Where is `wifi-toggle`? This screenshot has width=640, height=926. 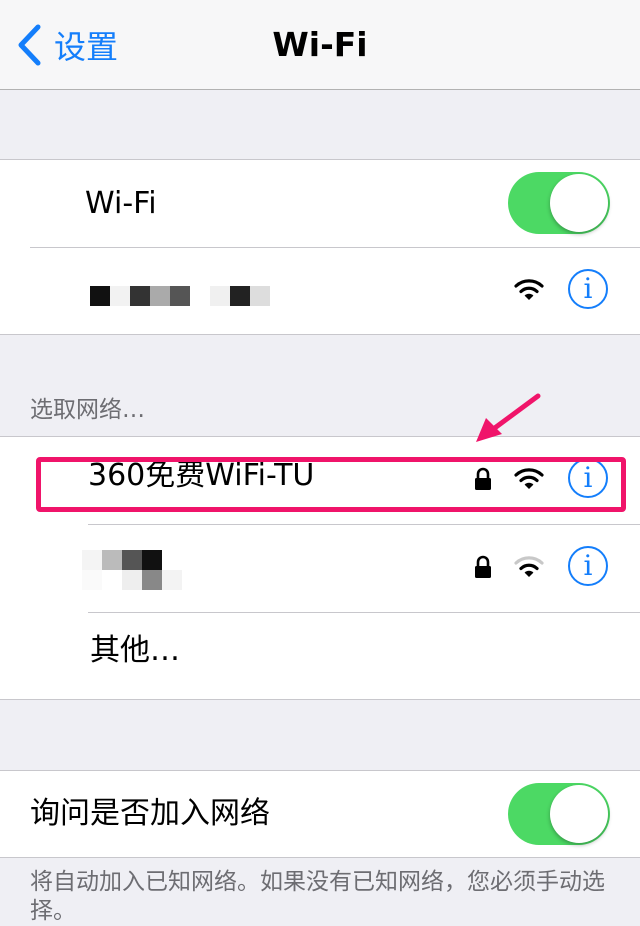
wifi-toggle is located at coordinates (559, 203).